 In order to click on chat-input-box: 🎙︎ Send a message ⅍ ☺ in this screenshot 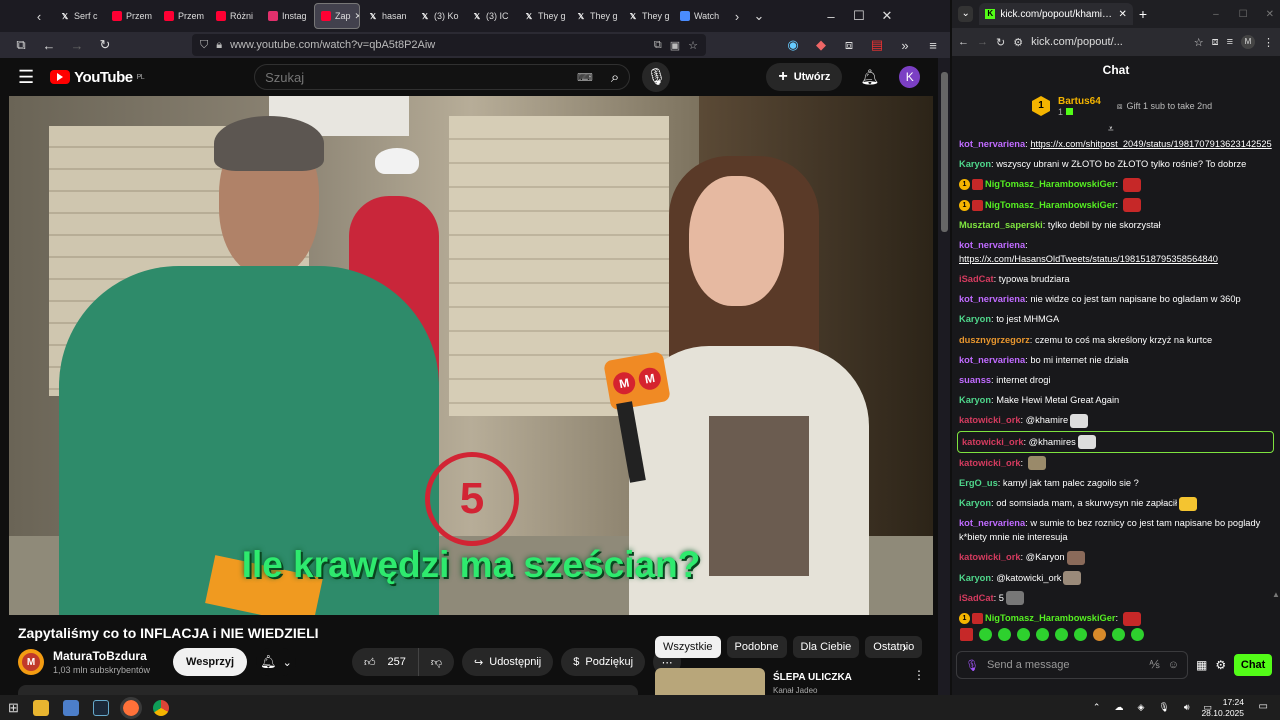, I will do `click(1072, 665)`.